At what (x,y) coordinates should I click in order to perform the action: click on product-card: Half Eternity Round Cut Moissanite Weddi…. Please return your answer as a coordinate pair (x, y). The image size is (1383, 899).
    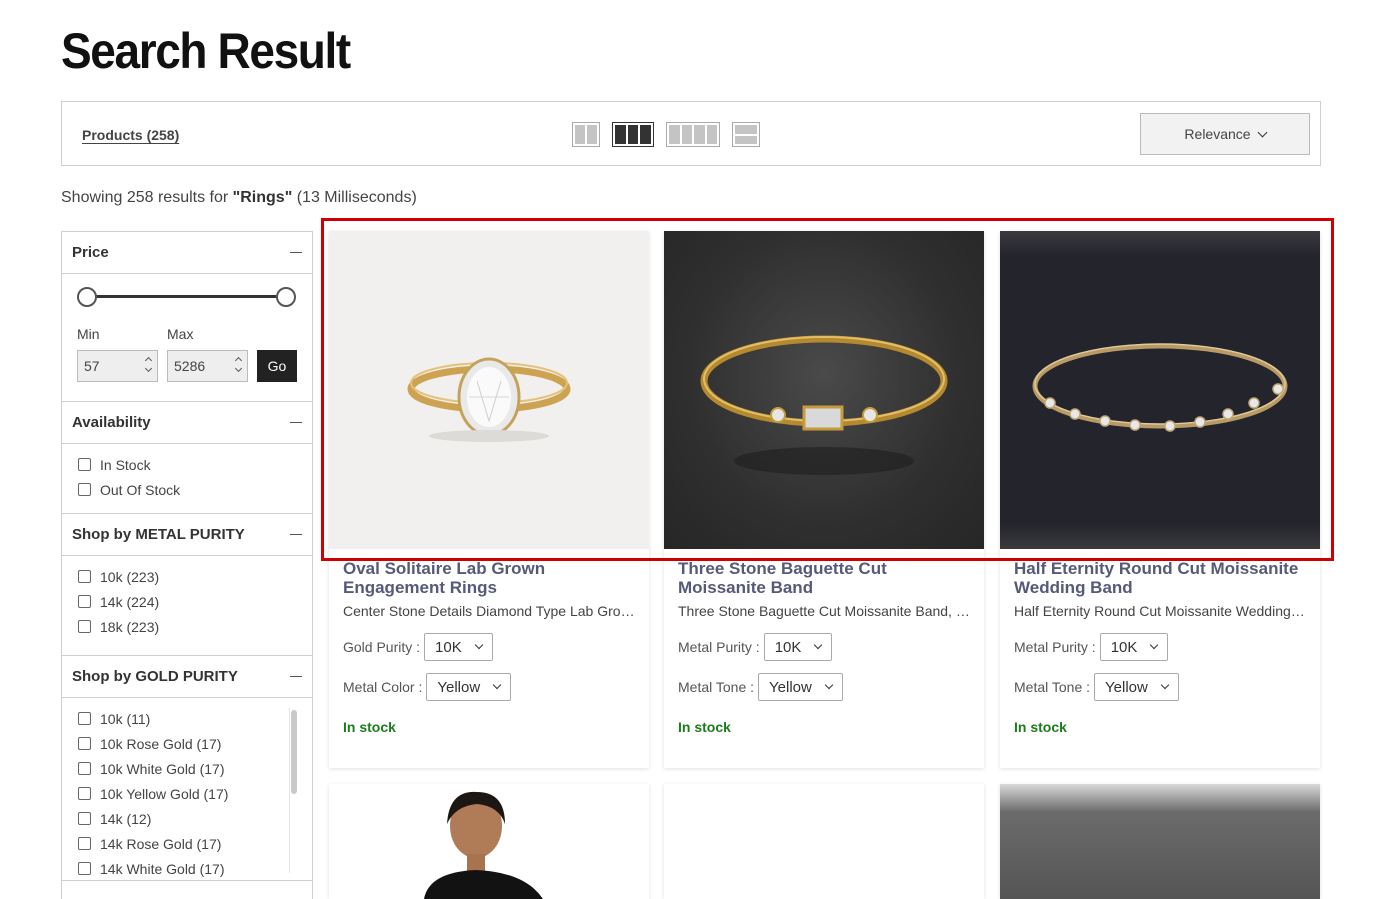
    Looking at the image, I should click on (1160, 499).